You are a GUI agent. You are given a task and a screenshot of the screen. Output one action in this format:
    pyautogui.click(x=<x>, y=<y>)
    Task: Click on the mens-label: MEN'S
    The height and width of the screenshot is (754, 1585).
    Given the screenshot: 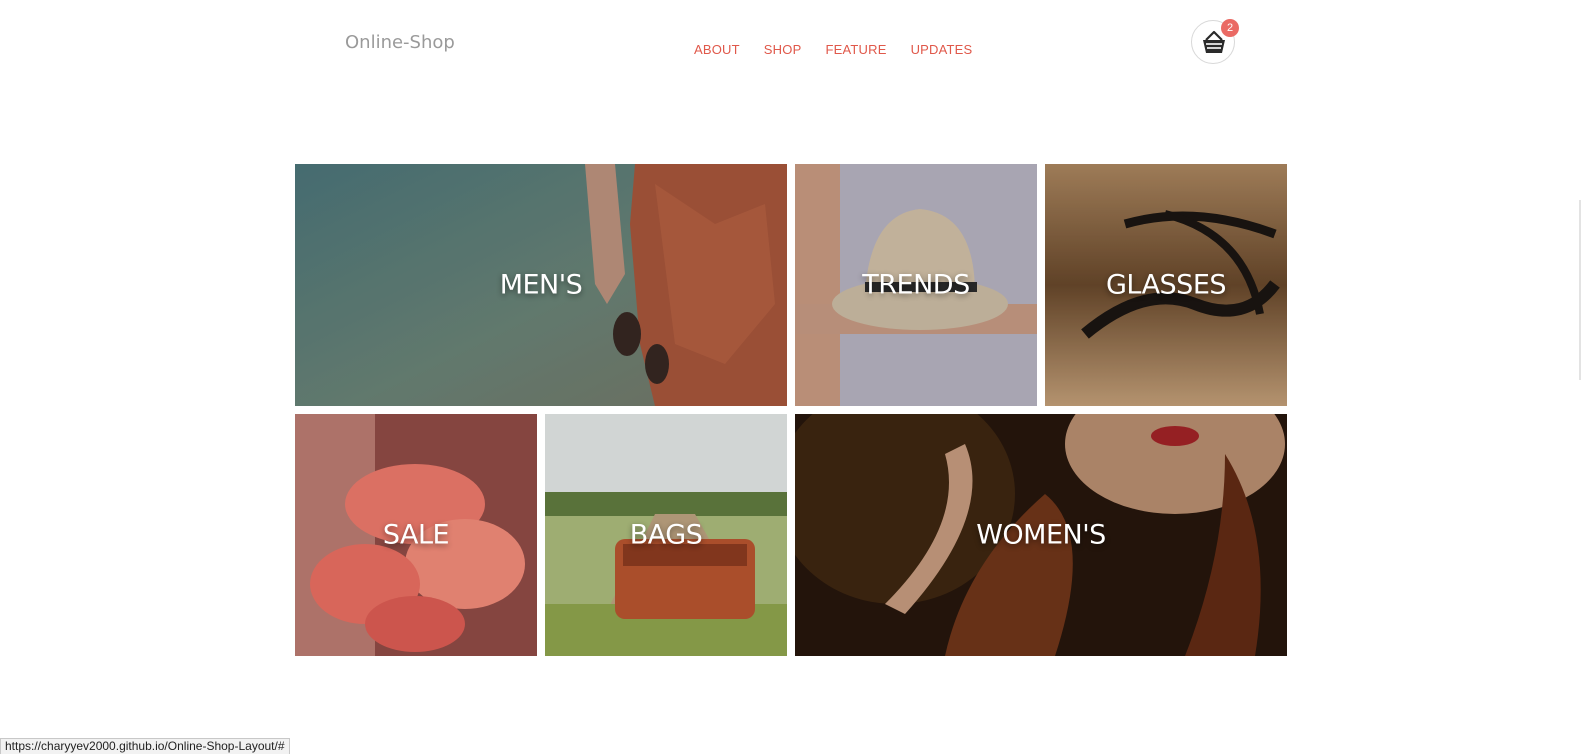 What is the action you would take?
    pyautogui.click(x=541, y=285)
    